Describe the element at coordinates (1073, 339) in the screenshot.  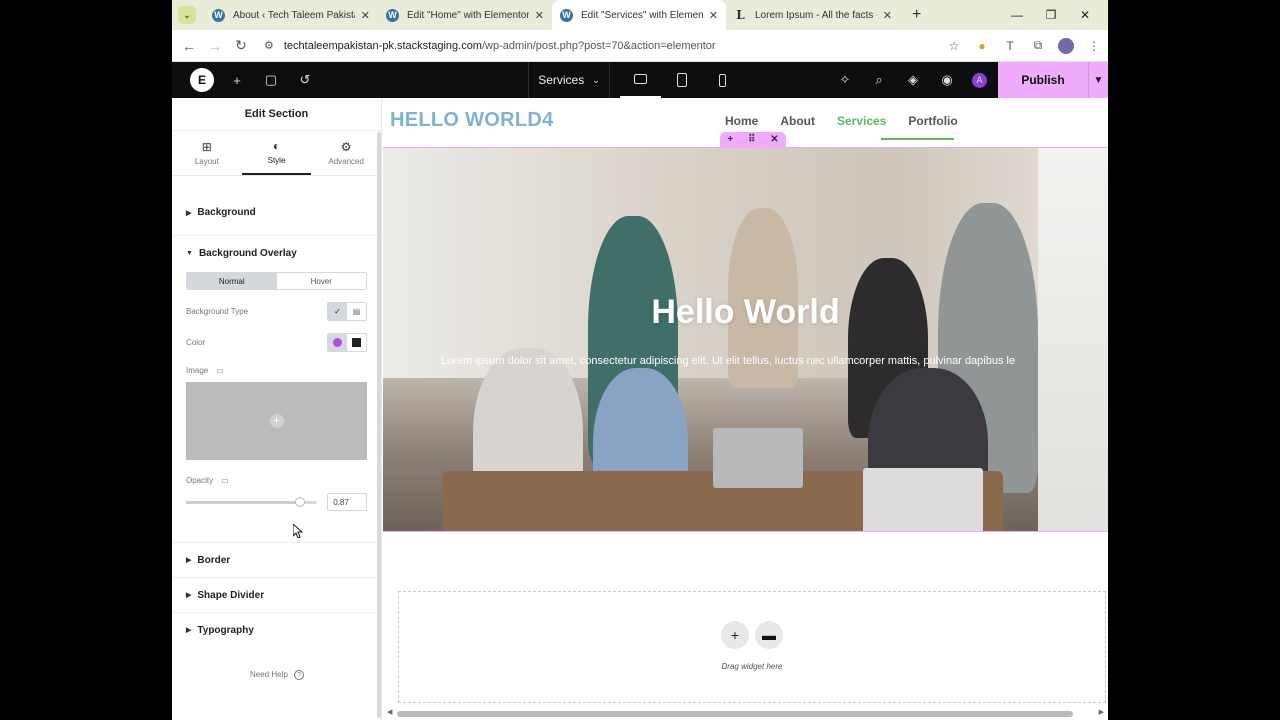
I see `photo-window` at that location.